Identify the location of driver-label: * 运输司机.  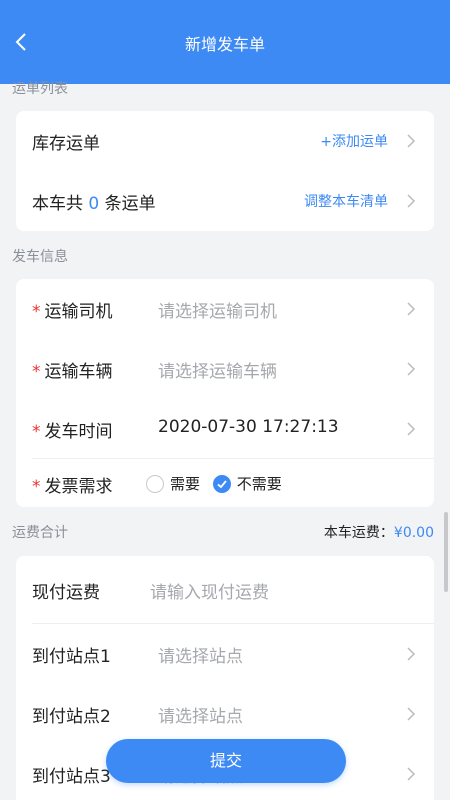
(72, 309).